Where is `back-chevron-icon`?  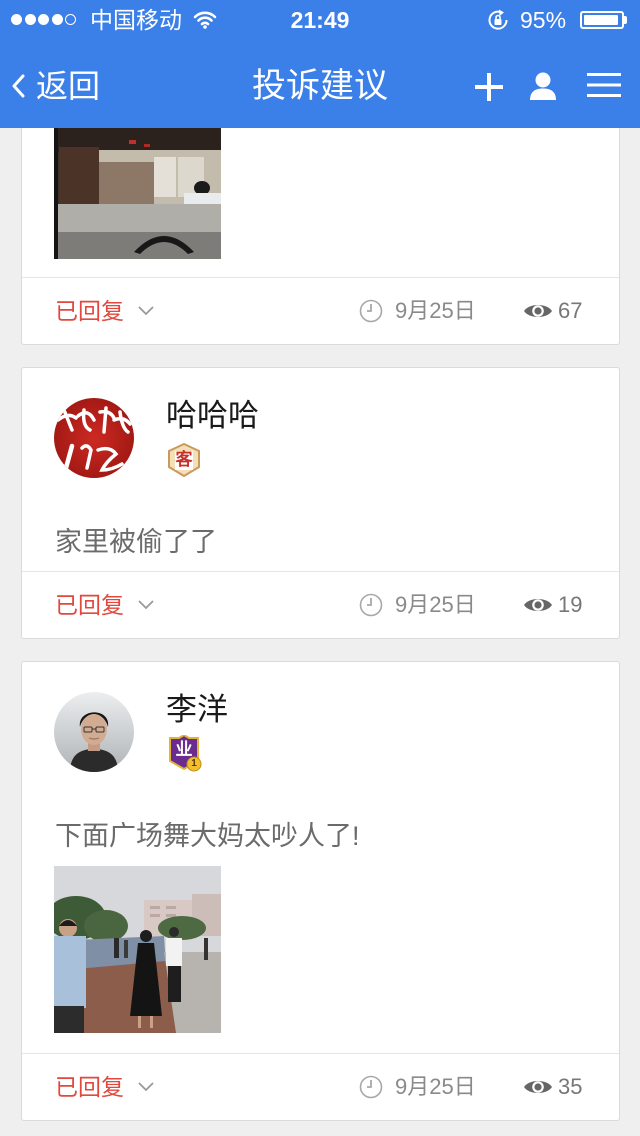 back-chevron-icon is located at coordinates (18, 86).